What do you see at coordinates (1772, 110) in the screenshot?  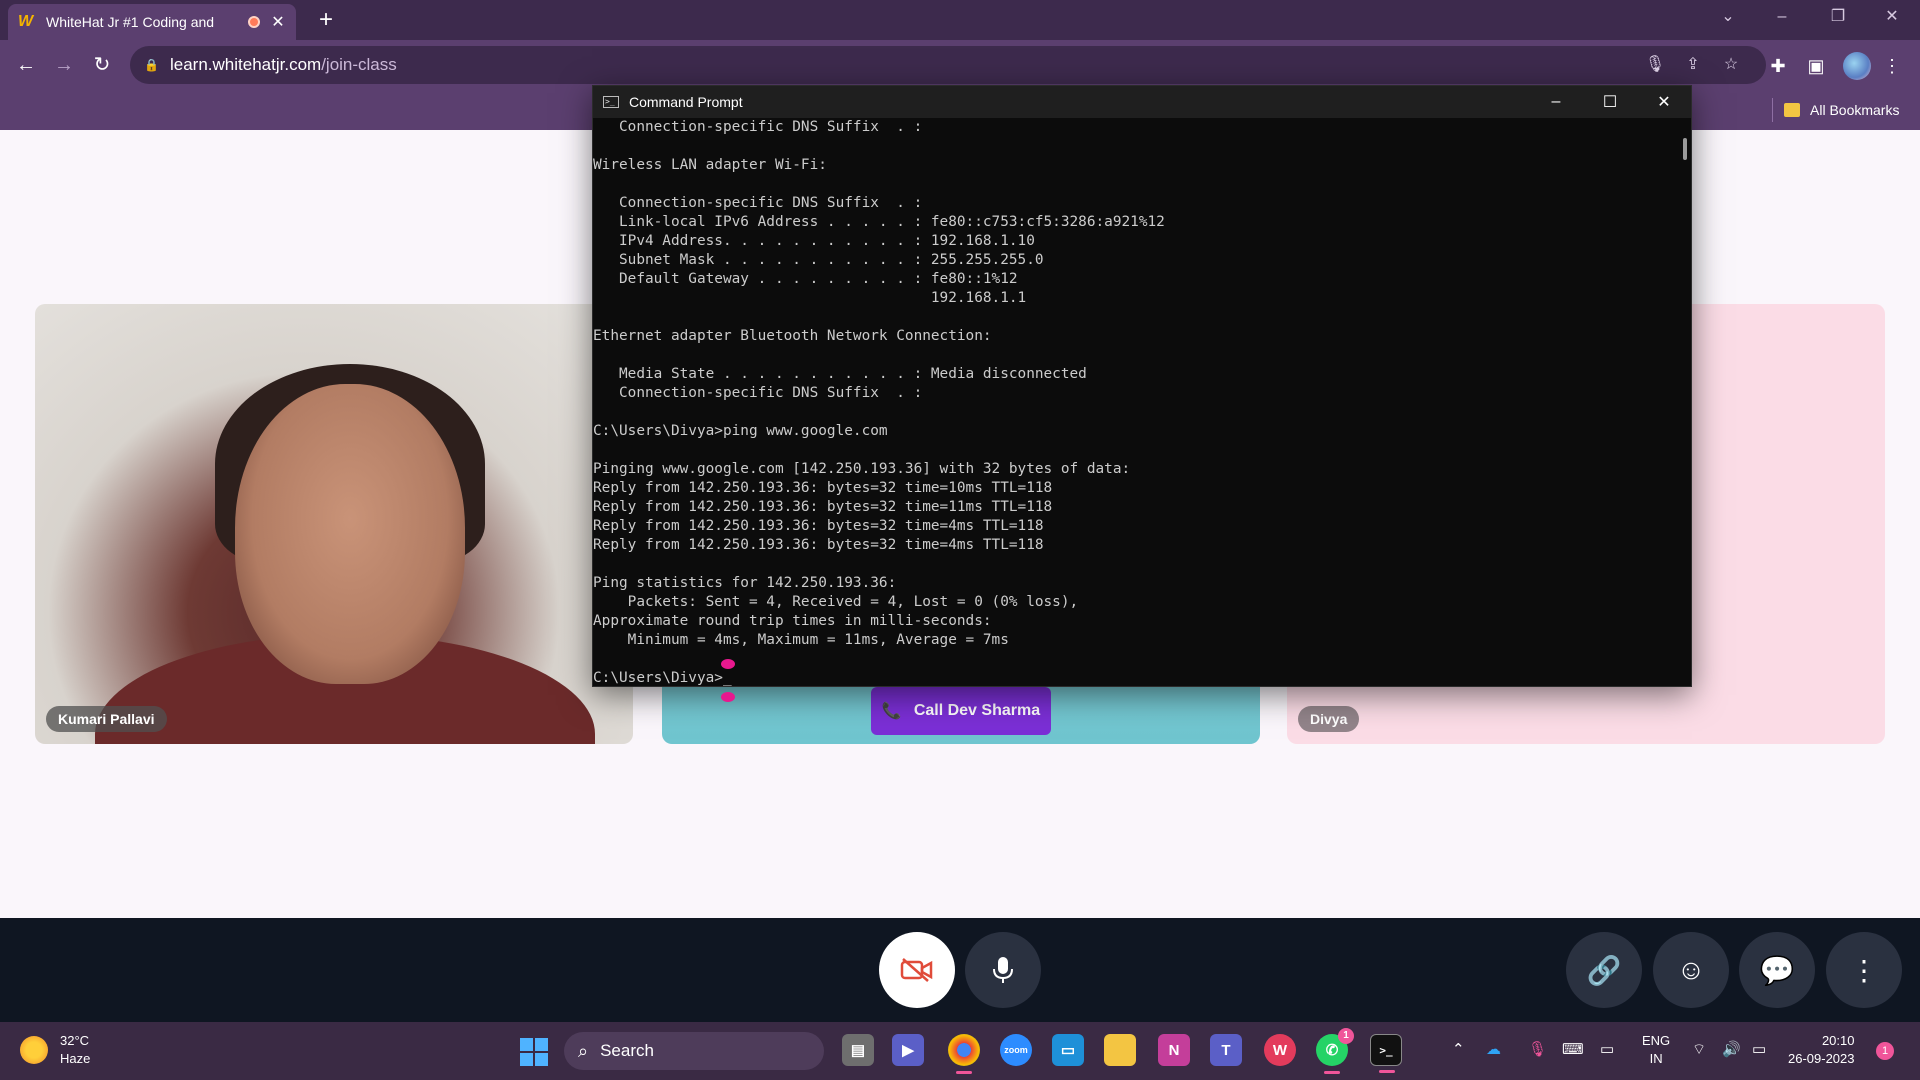 I see `bookmarks-divider` at bounding box center [1772, 110].